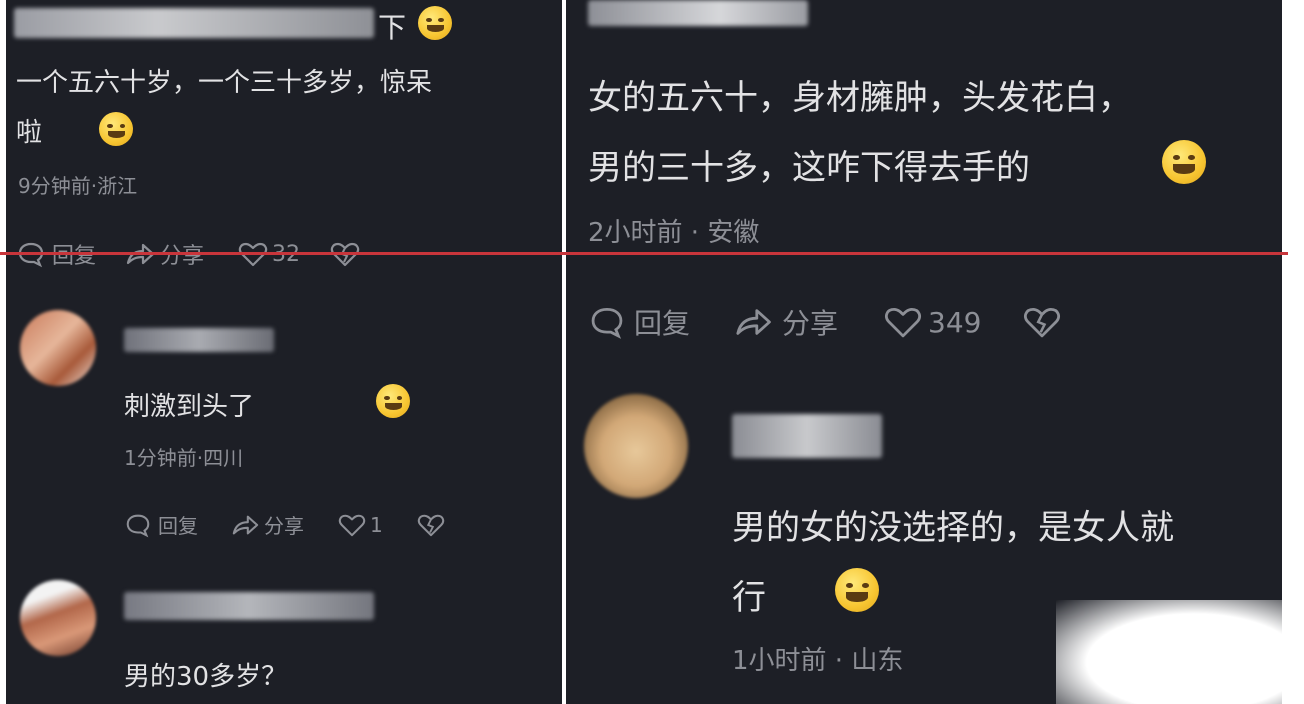  What do you see at coordinates (644, 253) in the screenshot?
I see `red-annotation-line` at bounding box center [644, 253].